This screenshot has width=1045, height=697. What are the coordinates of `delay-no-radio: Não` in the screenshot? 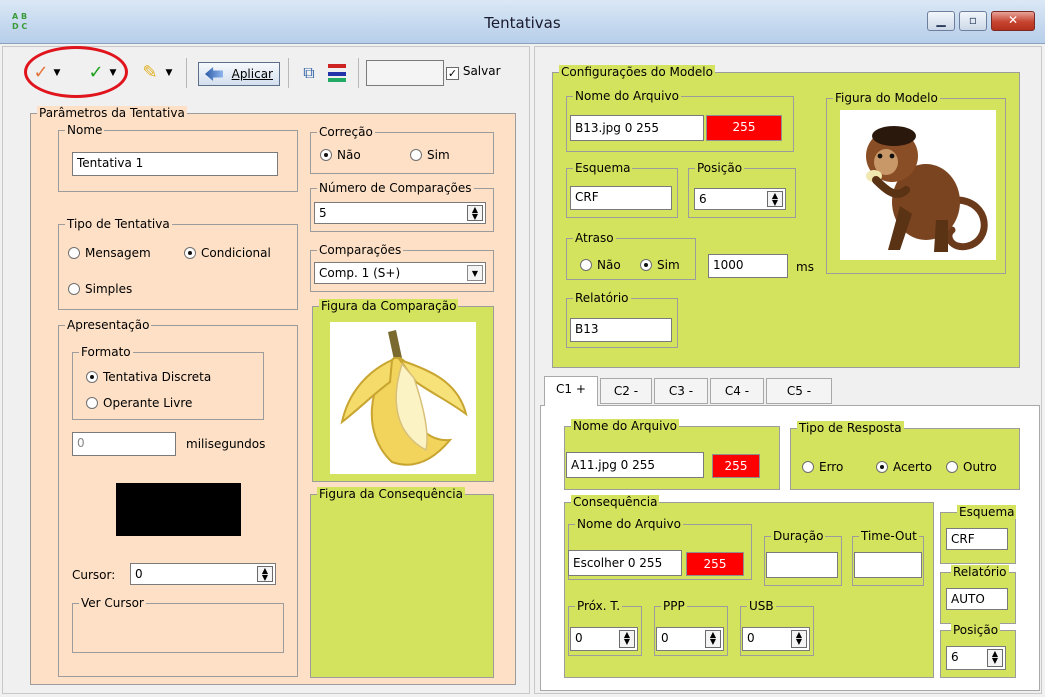 It's located at (600, 265).